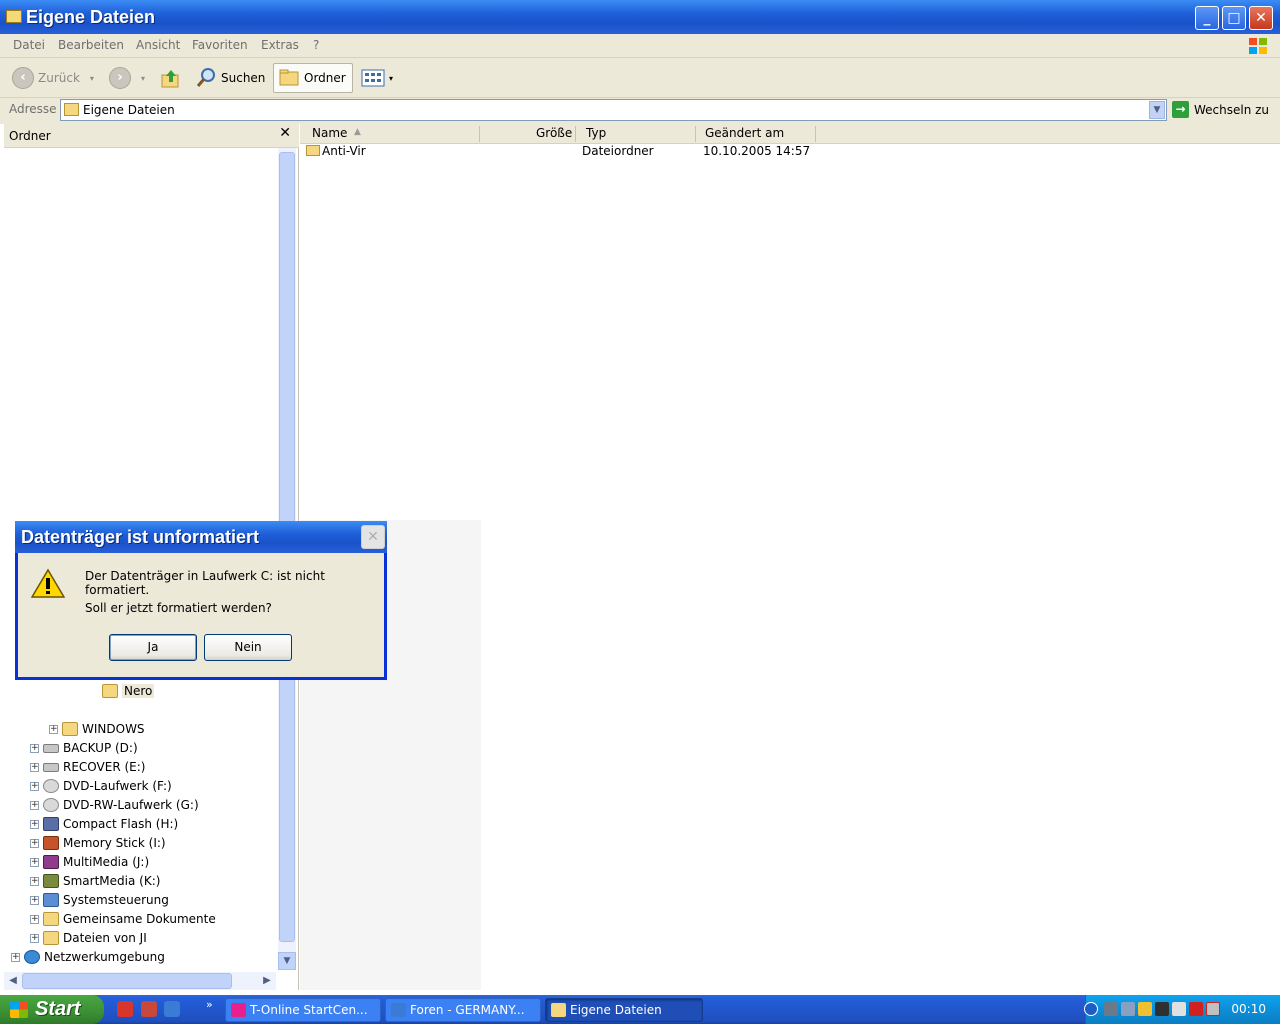  What do you see at coordinates (171, 78) in the screenshot?
I see `up-button` at bounding box center [171, 78].